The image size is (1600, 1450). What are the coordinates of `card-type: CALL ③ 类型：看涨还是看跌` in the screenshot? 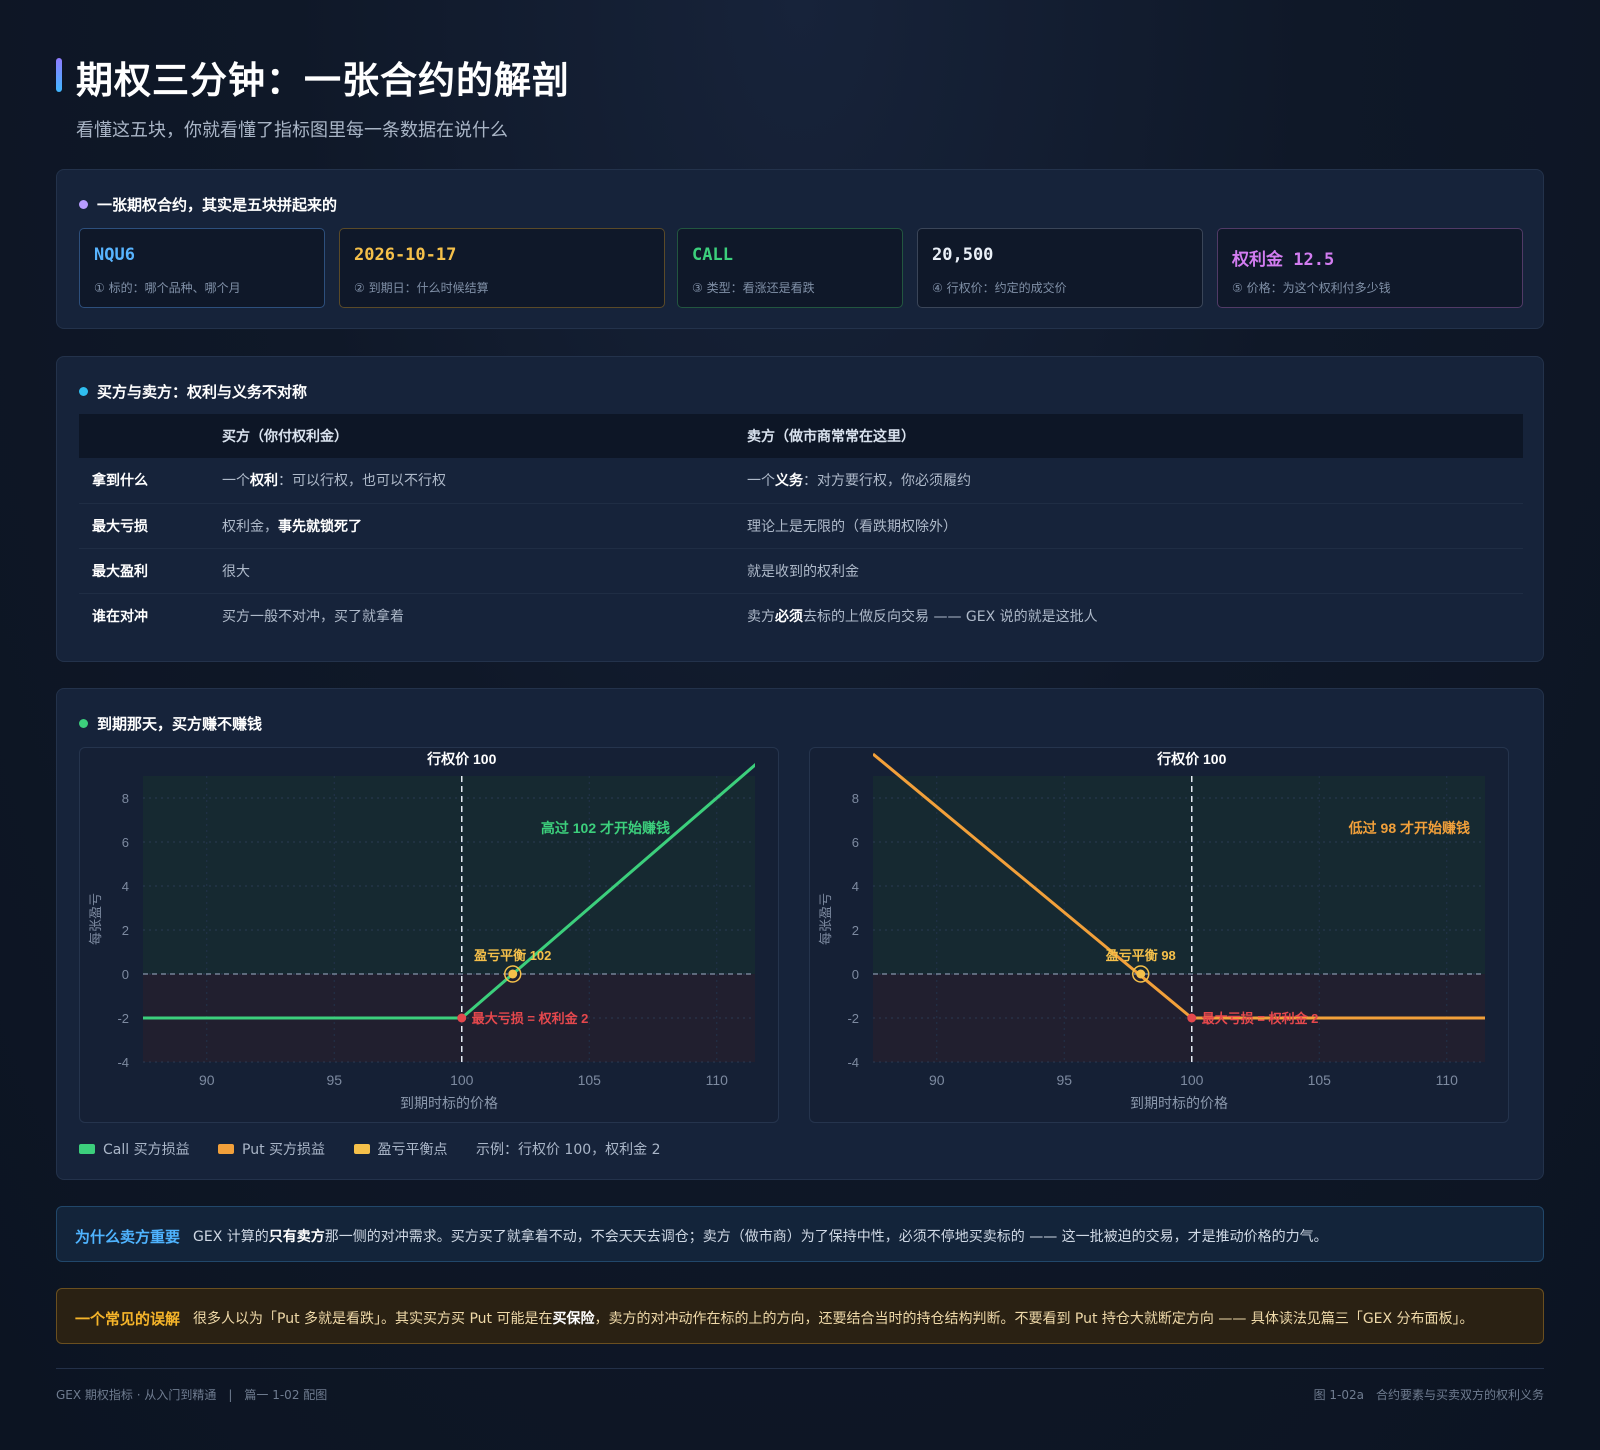 It's located at (790, 268).